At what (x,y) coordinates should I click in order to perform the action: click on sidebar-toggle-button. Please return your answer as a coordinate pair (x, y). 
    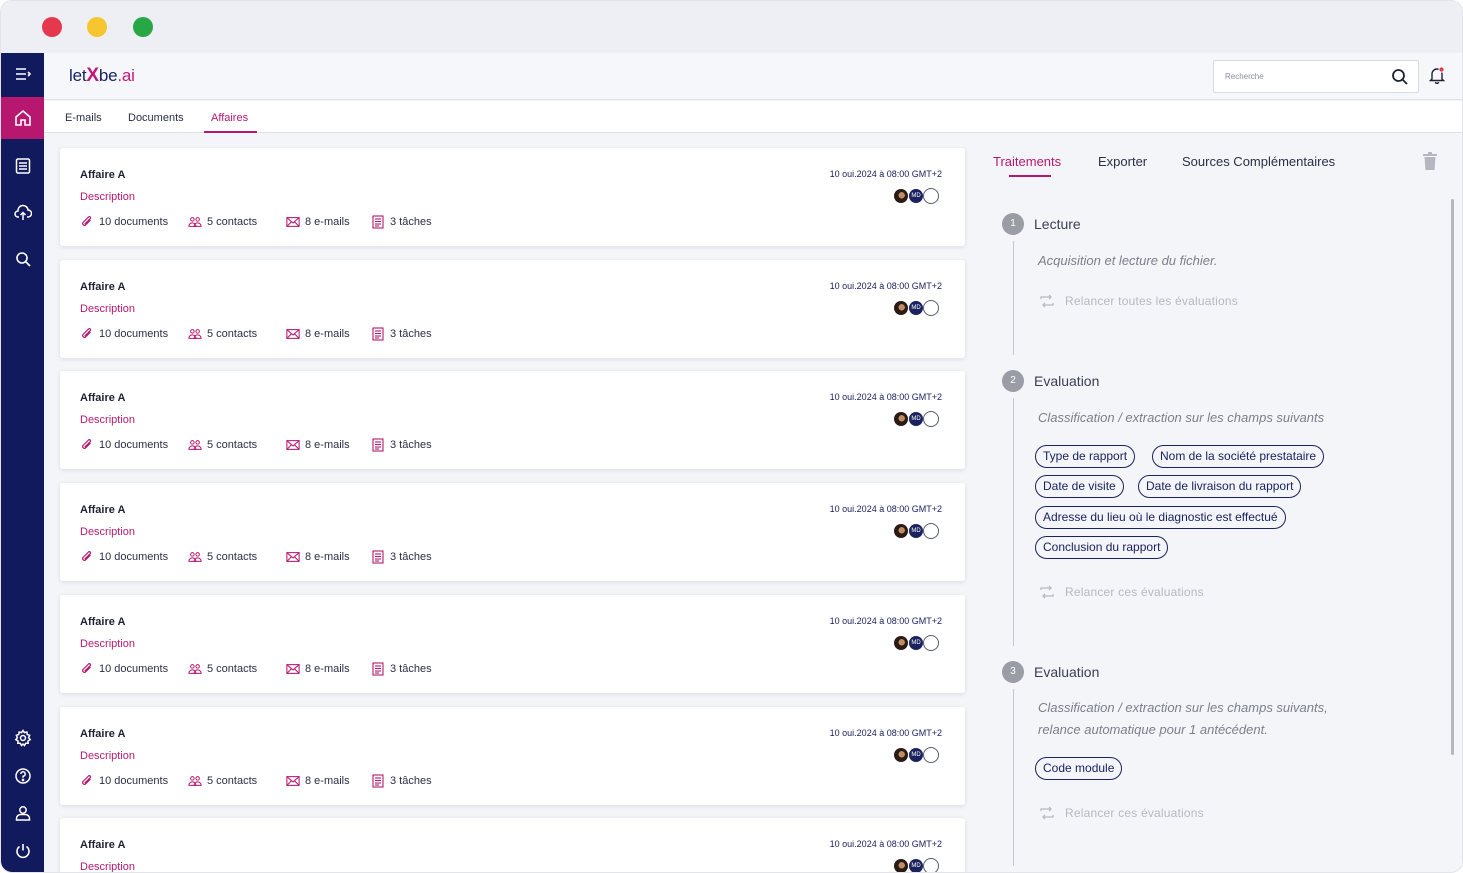
    Looking at the image, I should click on (22, 74).